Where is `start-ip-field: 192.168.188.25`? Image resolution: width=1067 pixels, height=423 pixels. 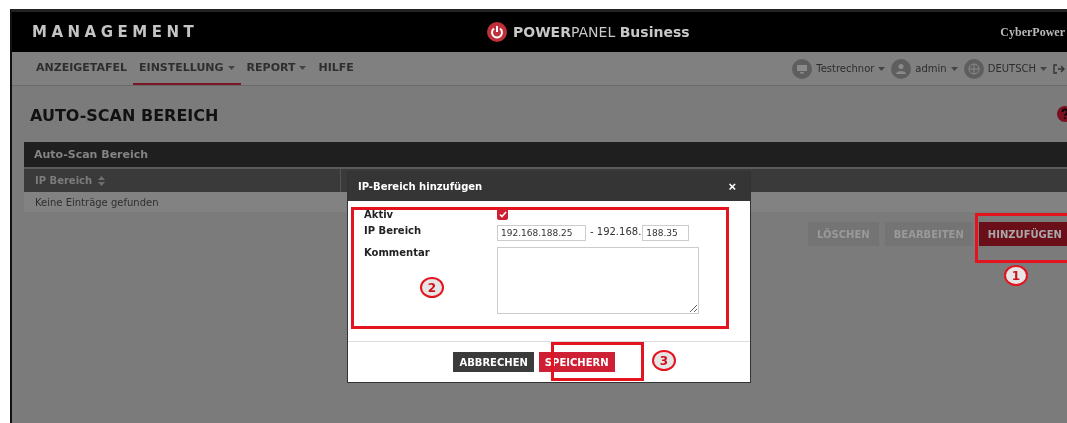 start-ip-field: 192.168.188.25 is located at coordinates (541, 233).